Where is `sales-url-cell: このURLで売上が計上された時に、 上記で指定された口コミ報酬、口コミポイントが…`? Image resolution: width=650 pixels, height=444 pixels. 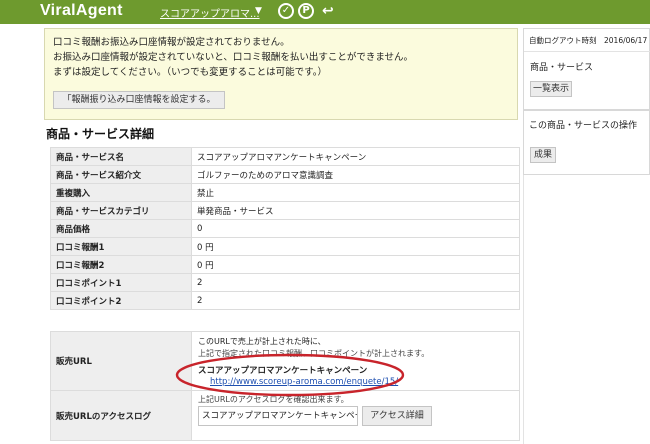 sales-url-cell: このURLで売上が計上された時に、 上記で指定された口コミ報酬、口コミポイントが… is located at coordinates (355, 361).